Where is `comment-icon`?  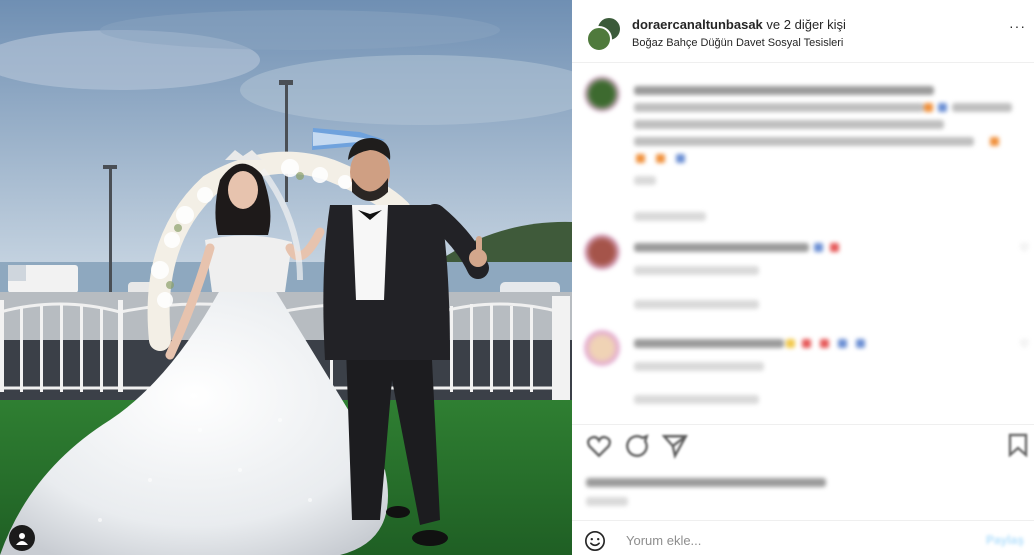 comment-icon is located at coordinates (637, 446).